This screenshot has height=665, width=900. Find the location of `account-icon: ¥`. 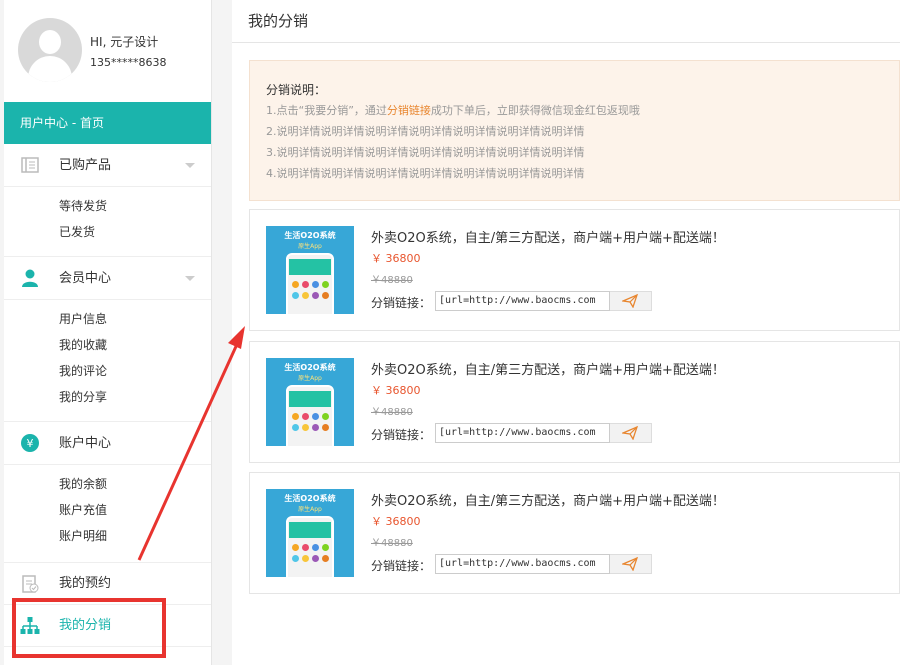

account-icon: ¥ is located at coordinates (30, 443).